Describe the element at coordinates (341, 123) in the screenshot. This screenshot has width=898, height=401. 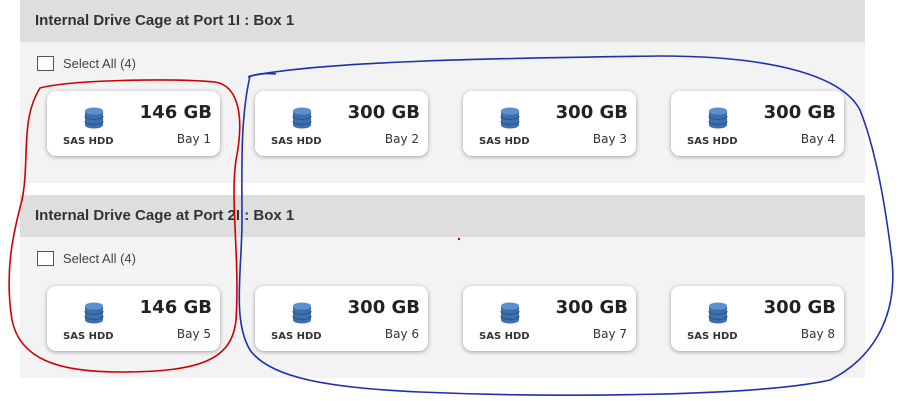
I see `drive-tile-bay-2: 300 GB SAS HDD Bay 2` at that location.